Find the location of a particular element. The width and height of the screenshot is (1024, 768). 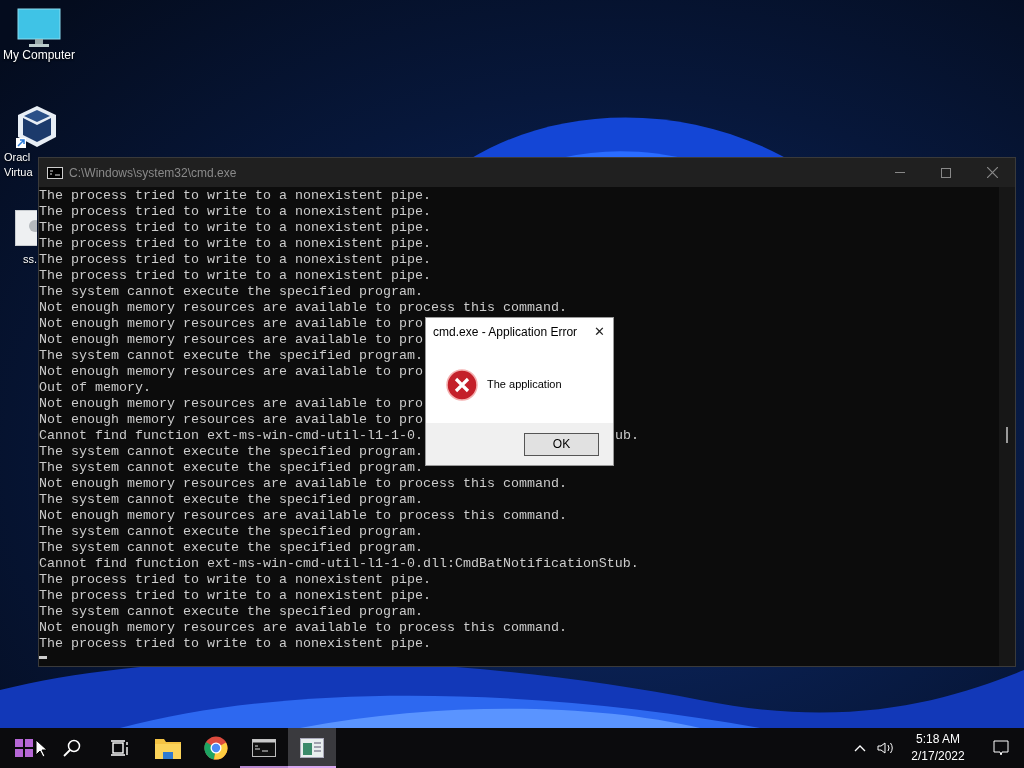

icon-label: ss. is located at coordinates (30, 259).